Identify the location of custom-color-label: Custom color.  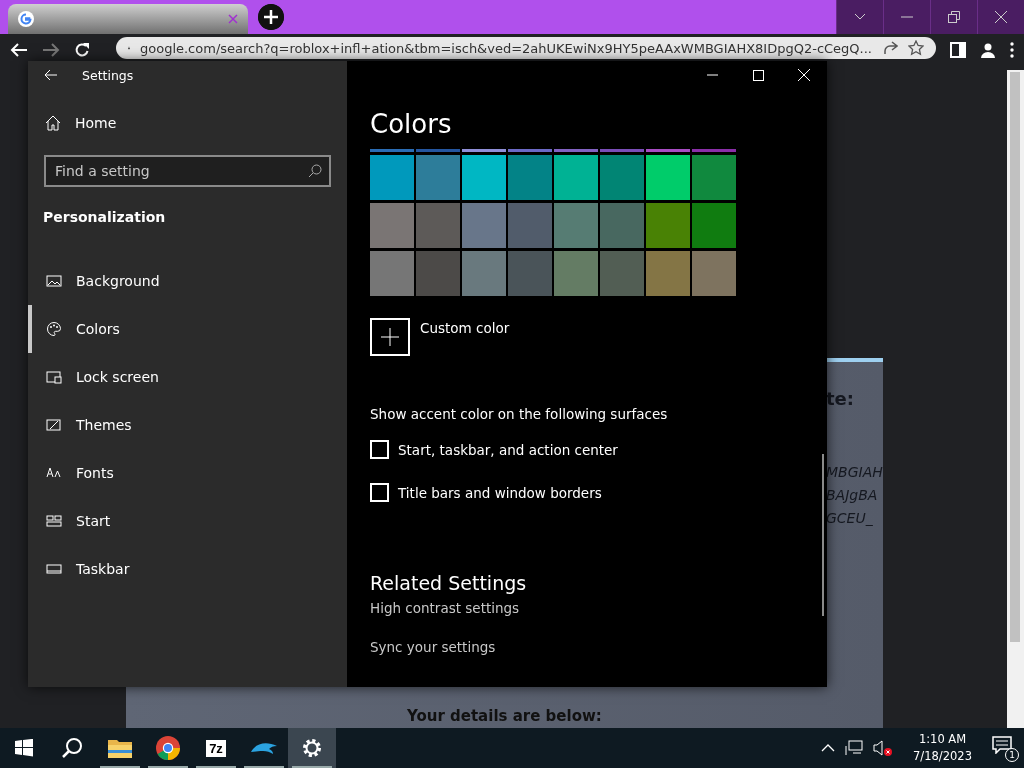
(465, 328).